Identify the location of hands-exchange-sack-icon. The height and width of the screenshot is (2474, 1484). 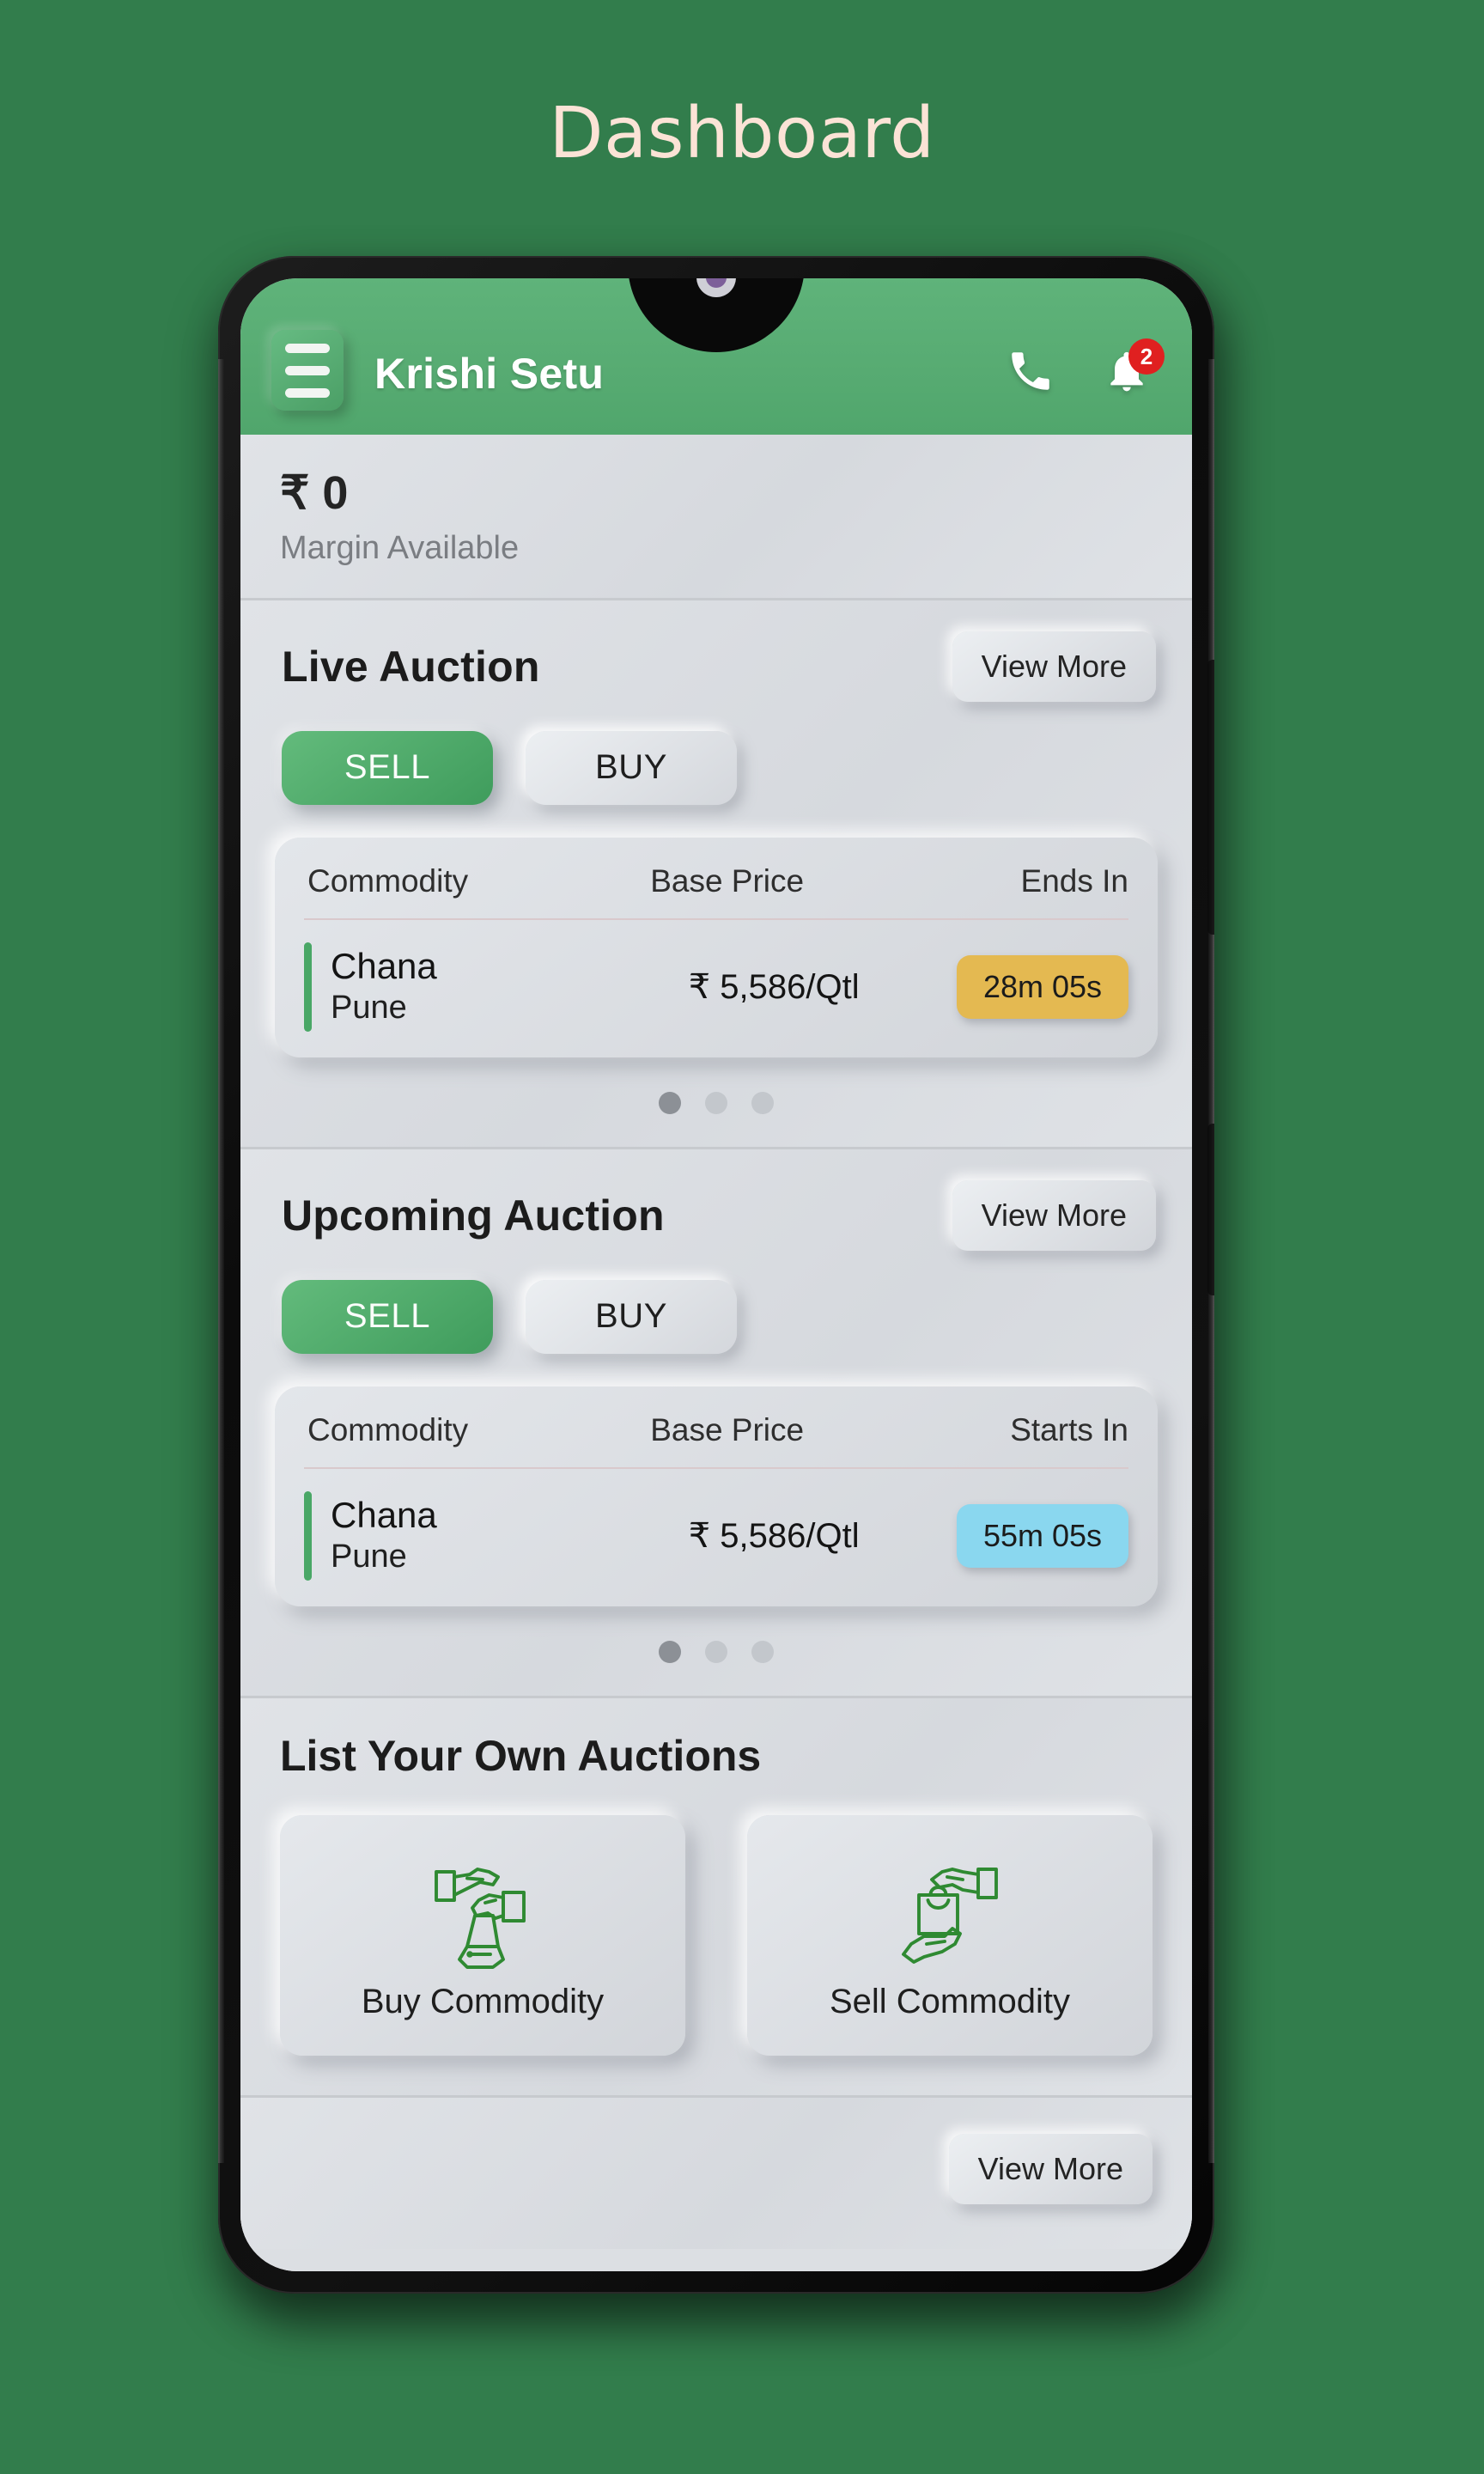
(482, 1913).